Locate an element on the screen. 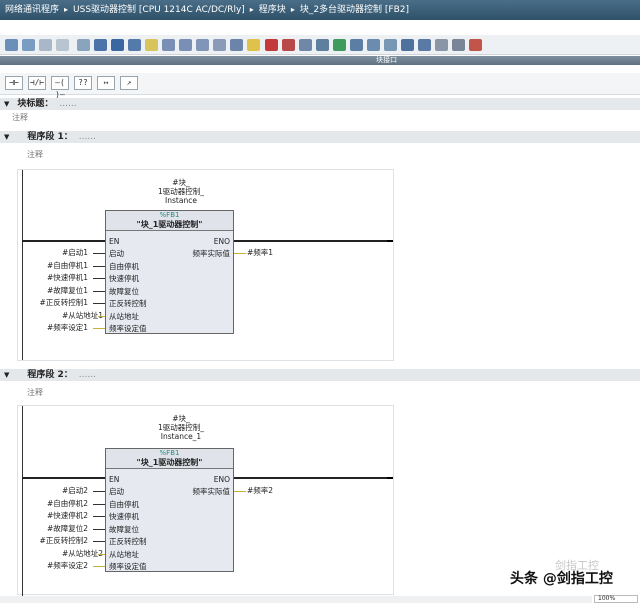 Image resolution: width=640 pixels, height=603 pixels. editor-toolbar is located at coordinates (320, 45).